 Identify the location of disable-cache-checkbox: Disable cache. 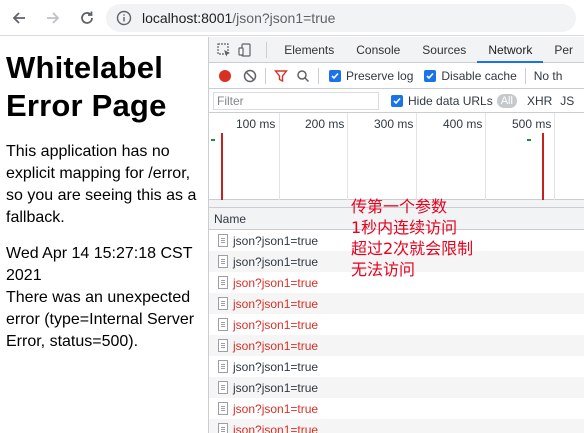
(470, 75).